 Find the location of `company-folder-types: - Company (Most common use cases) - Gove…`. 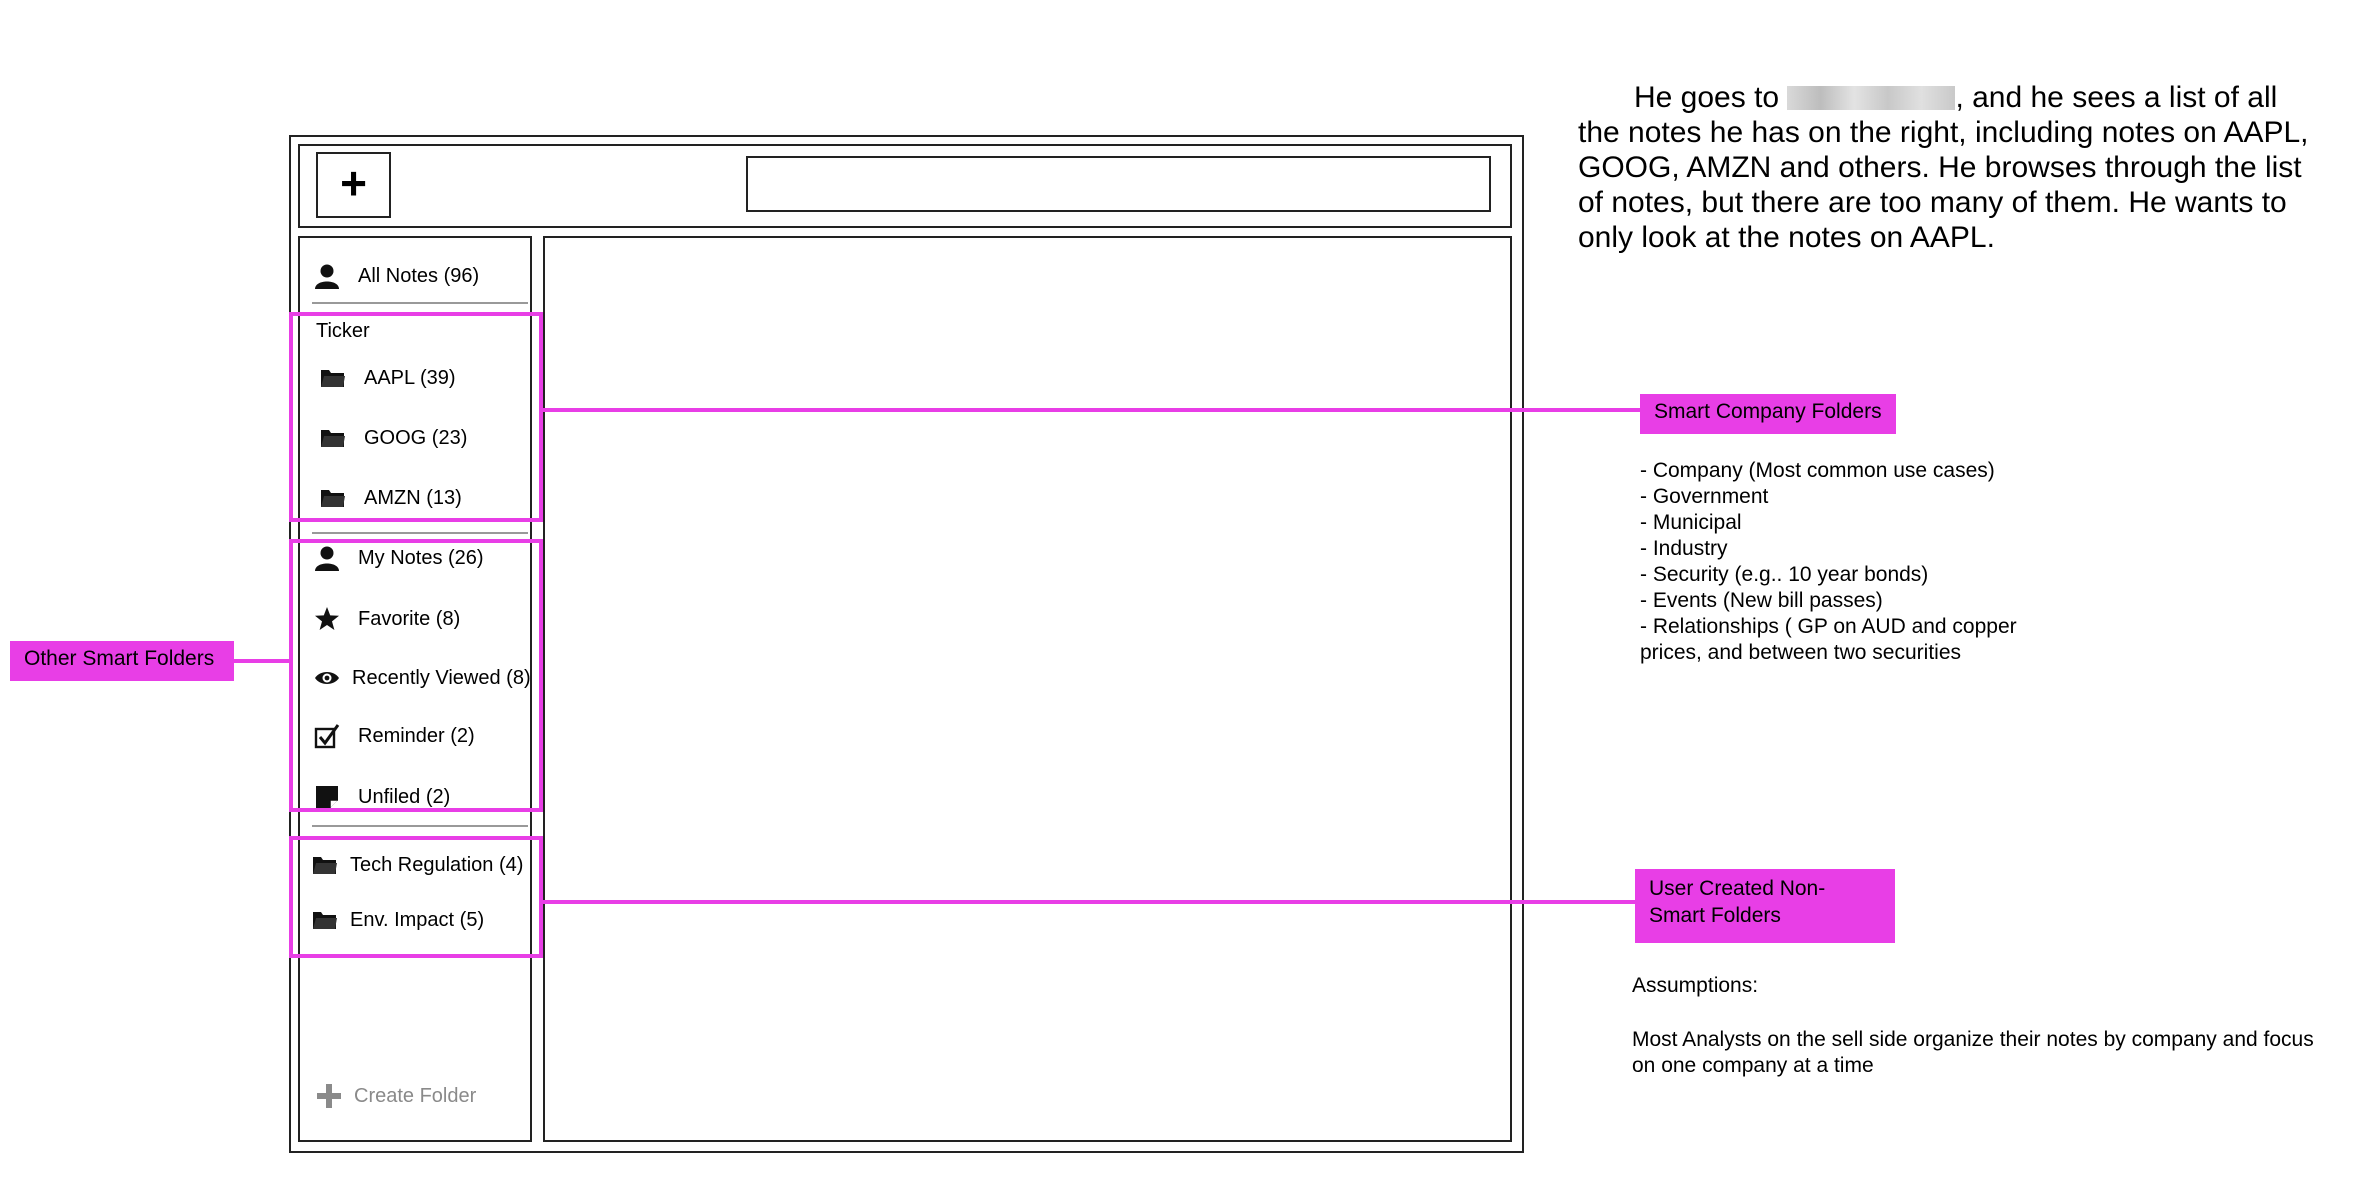

company-folder-types: - Company (Most common use cases) - Gove… is located at coordinates (1828, 561).